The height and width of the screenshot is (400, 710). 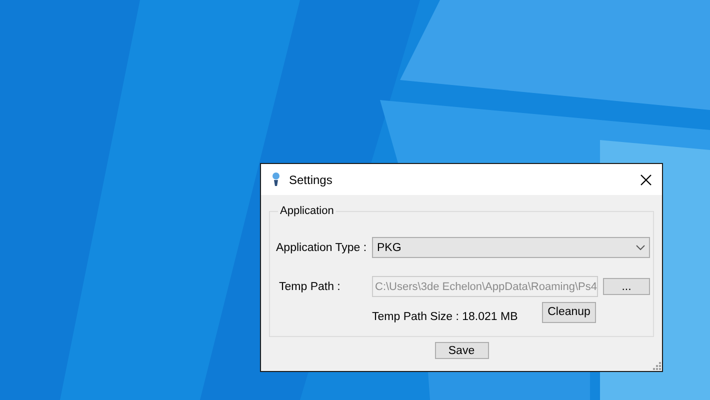 I want to click on save-button: Save, so click(x=461, y=350).